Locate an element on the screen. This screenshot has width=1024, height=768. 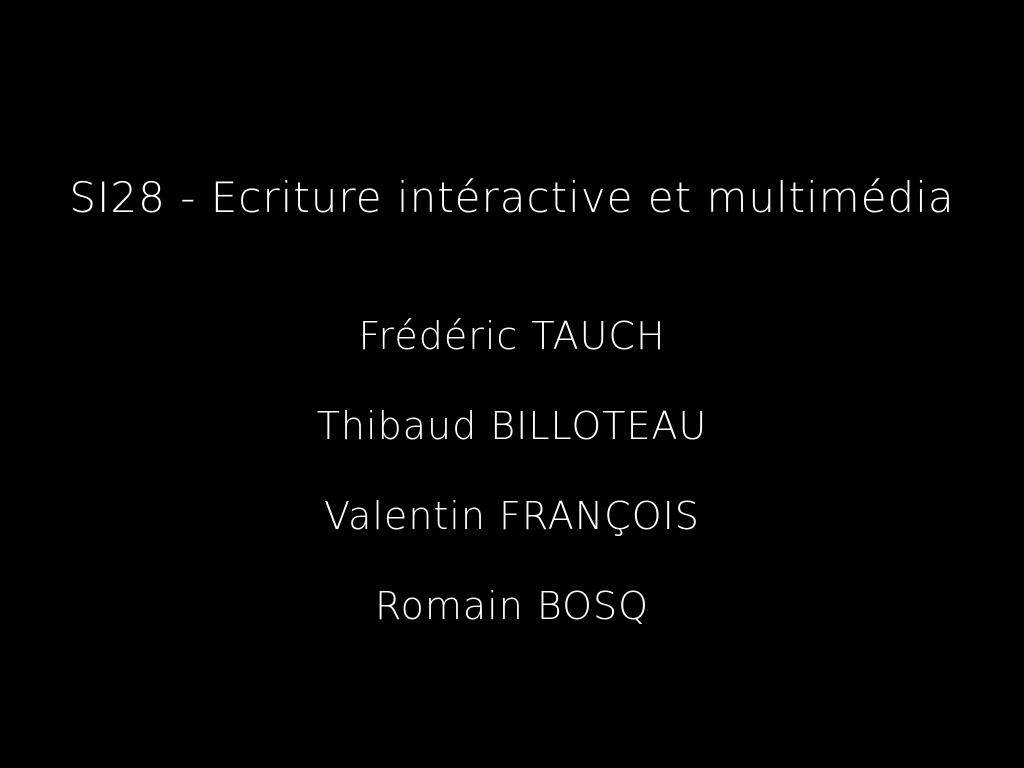
author-name: Romain BOSQ is located at coordinates (512, 606).